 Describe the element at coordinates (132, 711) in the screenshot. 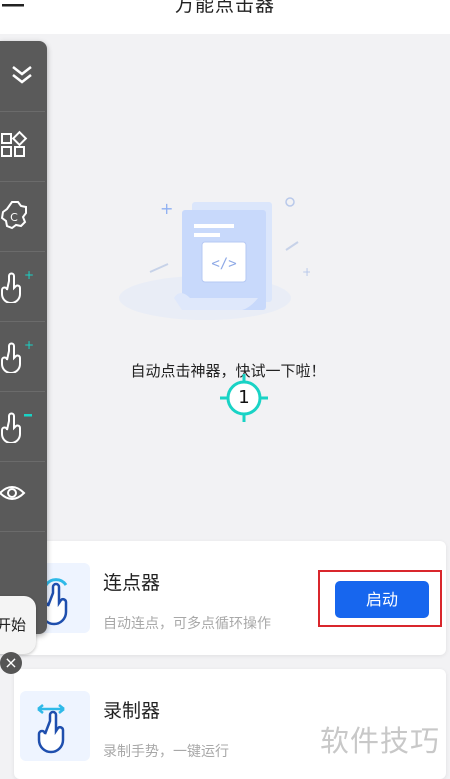

I see `card-title: 录制器` at that location.